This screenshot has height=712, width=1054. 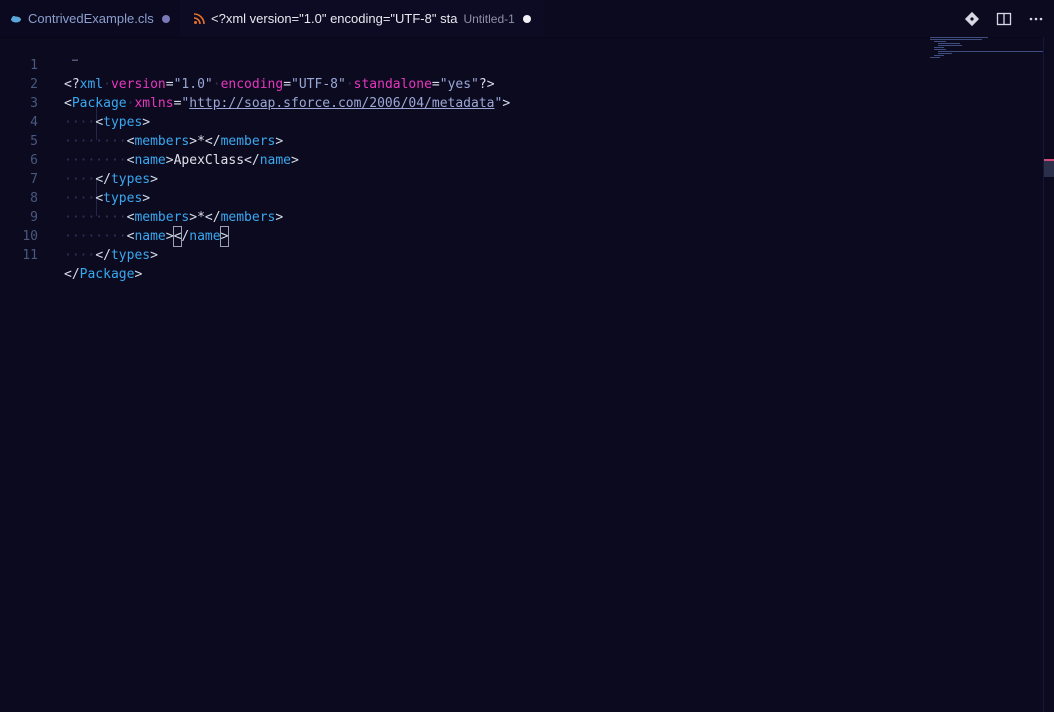 I want to click on vertical-scrollbar, so click(x=1048, y=374).